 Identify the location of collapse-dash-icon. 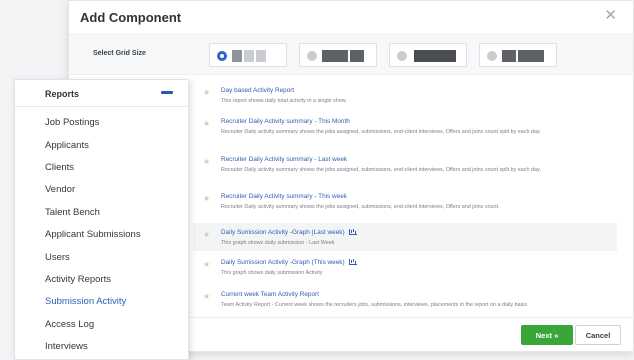
(167, 92).